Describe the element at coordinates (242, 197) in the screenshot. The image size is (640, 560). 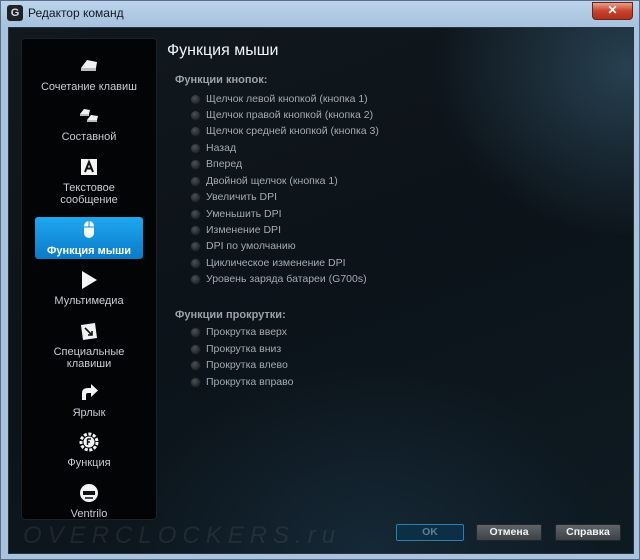
I see `radio-label: Увеличить DPI` at that location.